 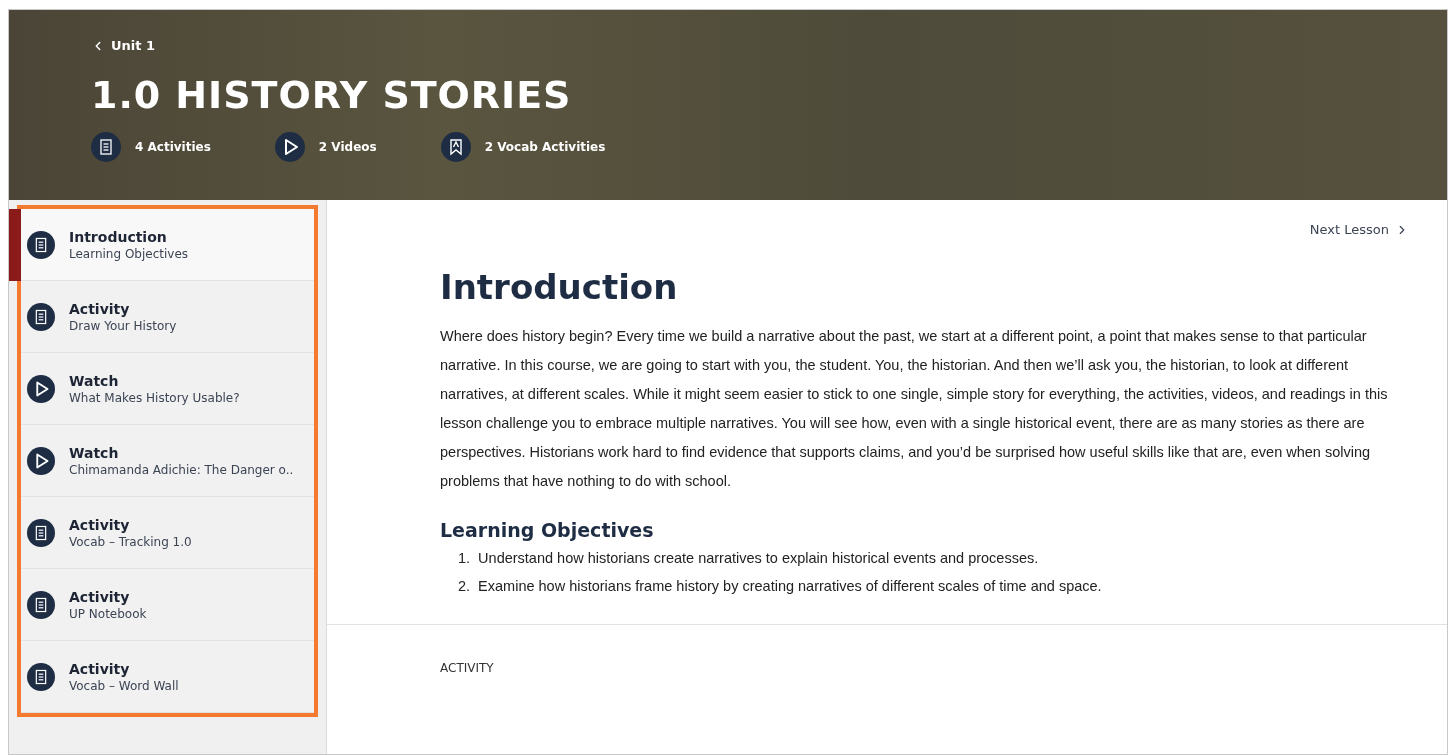 I want to click on objective-text: Understand how historians create narratives to explain historical events and processes., so click(x=758, y=558).